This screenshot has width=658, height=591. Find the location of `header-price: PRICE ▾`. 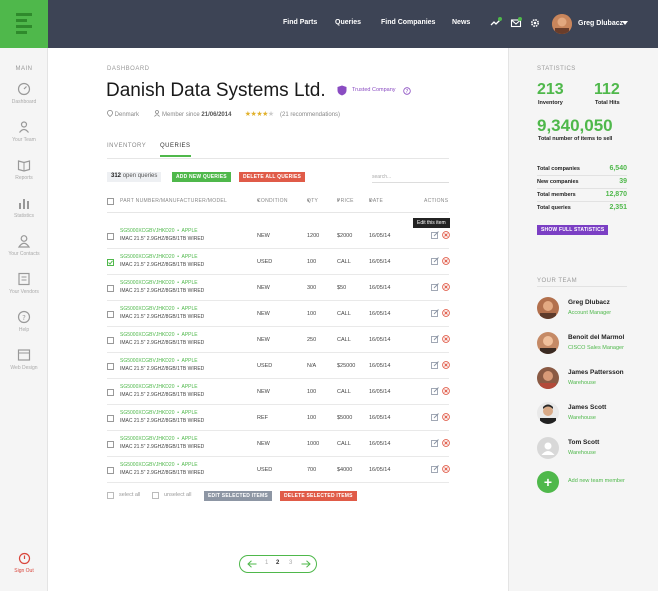

header-price: PRICE ▾ is located at coordinates (345, 201).